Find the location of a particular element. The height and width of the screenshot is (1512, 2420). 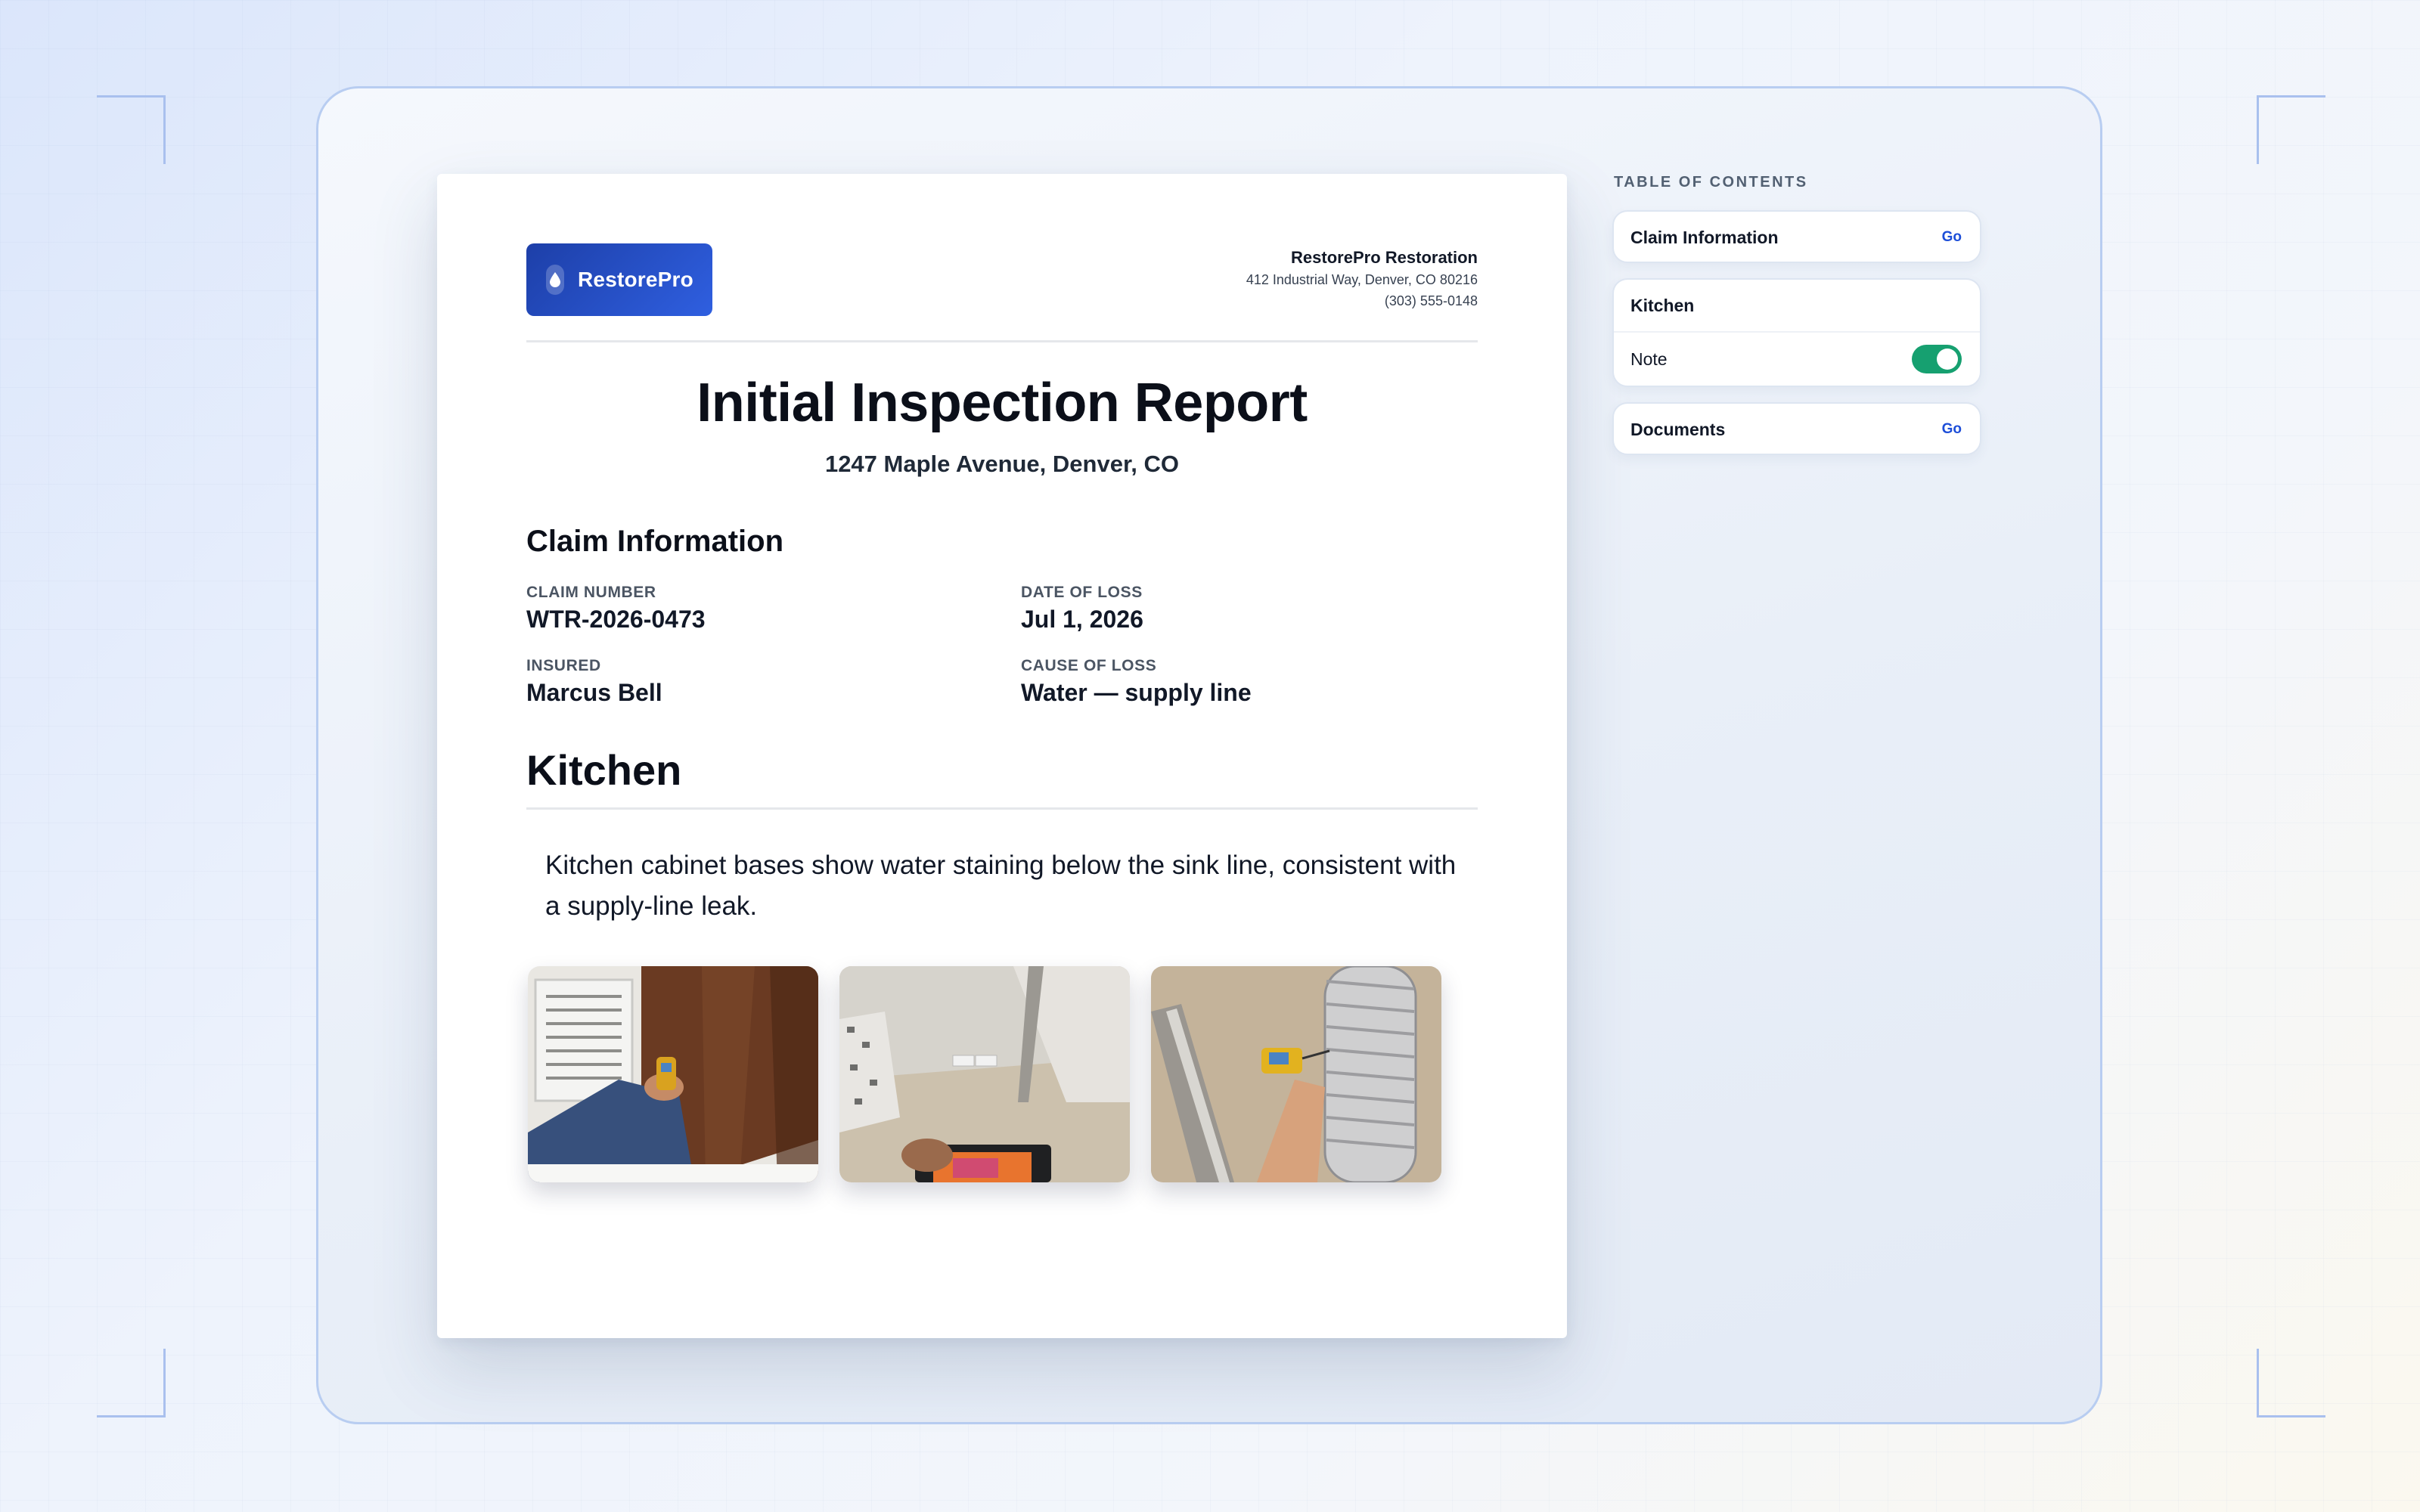

date-of-loss-field: Date of Loss Jul 1, 2026 is located at coordinates (1082, 608).